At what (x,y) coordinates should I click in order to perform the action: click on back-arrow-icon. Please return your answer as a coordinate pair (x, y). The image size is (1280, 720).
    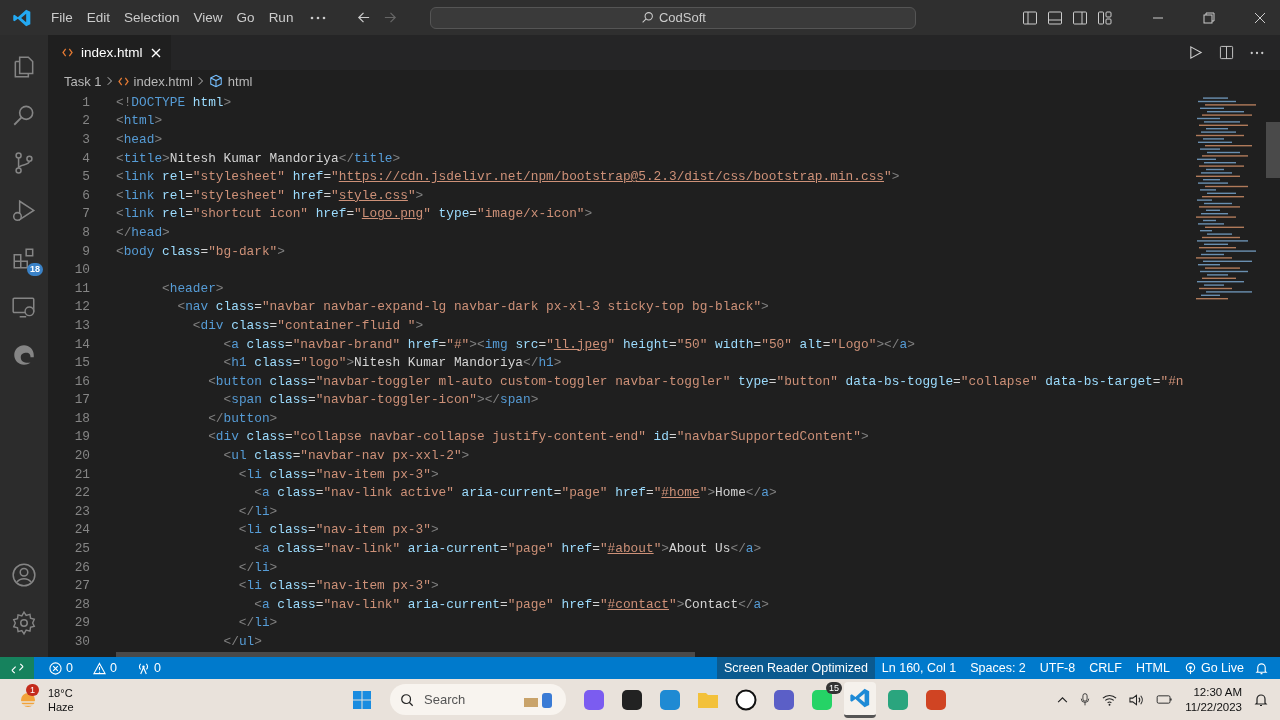
    Looking at the image, I should click on (364, 17).